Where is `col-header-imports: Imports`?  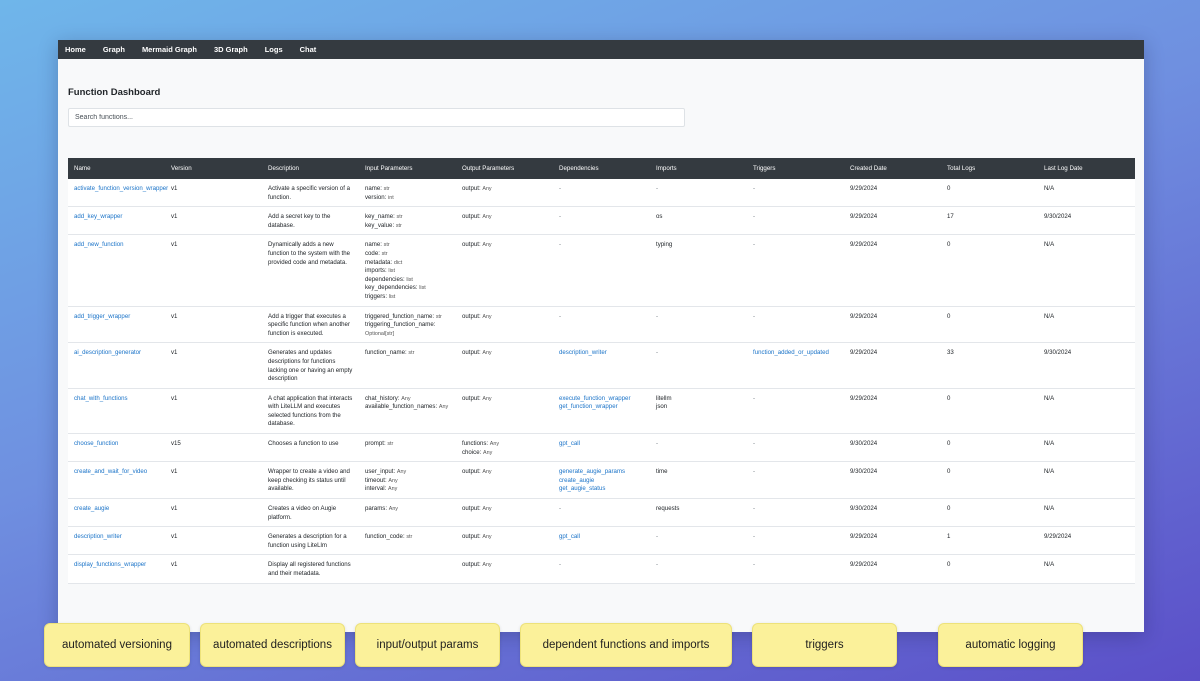
col-header-imports: Imports is located at coordinates (698, 168).